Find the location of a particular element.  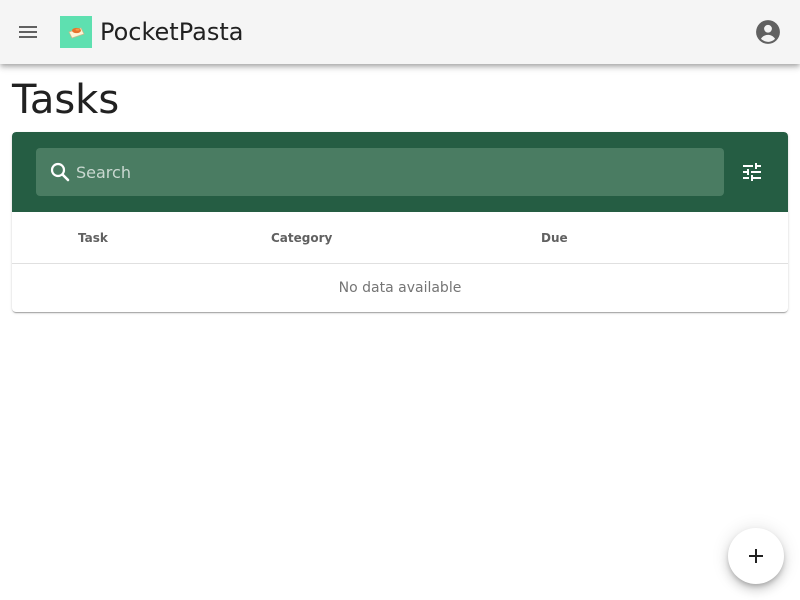

tune-icon is located at coordinates (752, 172).